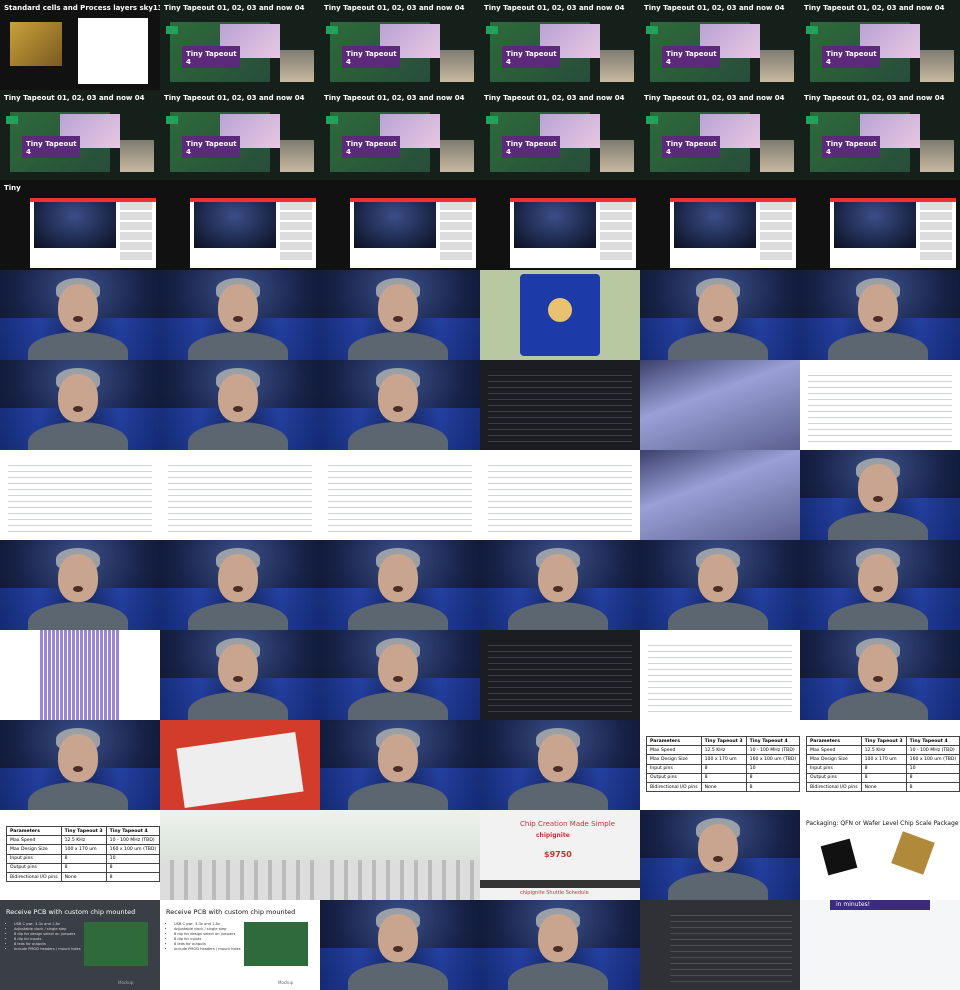 This screenshot has height=990, width=960. I want to click on pricing-foot: chipignite Shuttle Schedule, so click(554, 893).